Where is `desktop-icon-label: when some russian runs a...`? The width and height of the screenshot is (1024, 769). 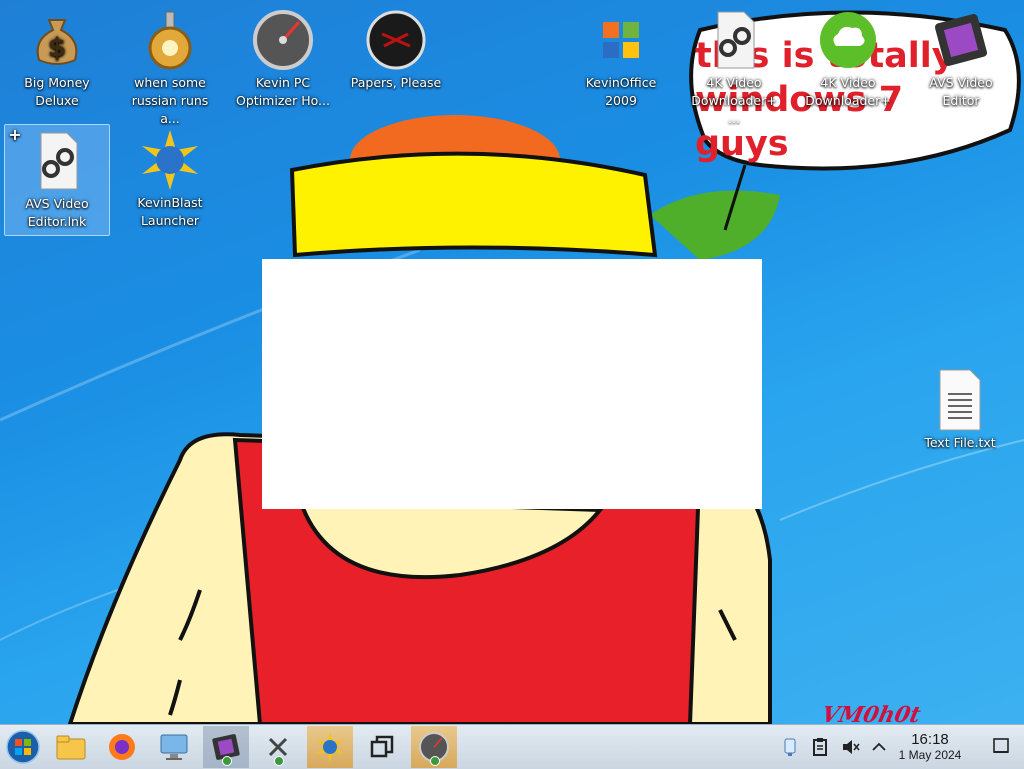
desktop-icon-label: when some russian runs a... is located at coordinates (170, 100).